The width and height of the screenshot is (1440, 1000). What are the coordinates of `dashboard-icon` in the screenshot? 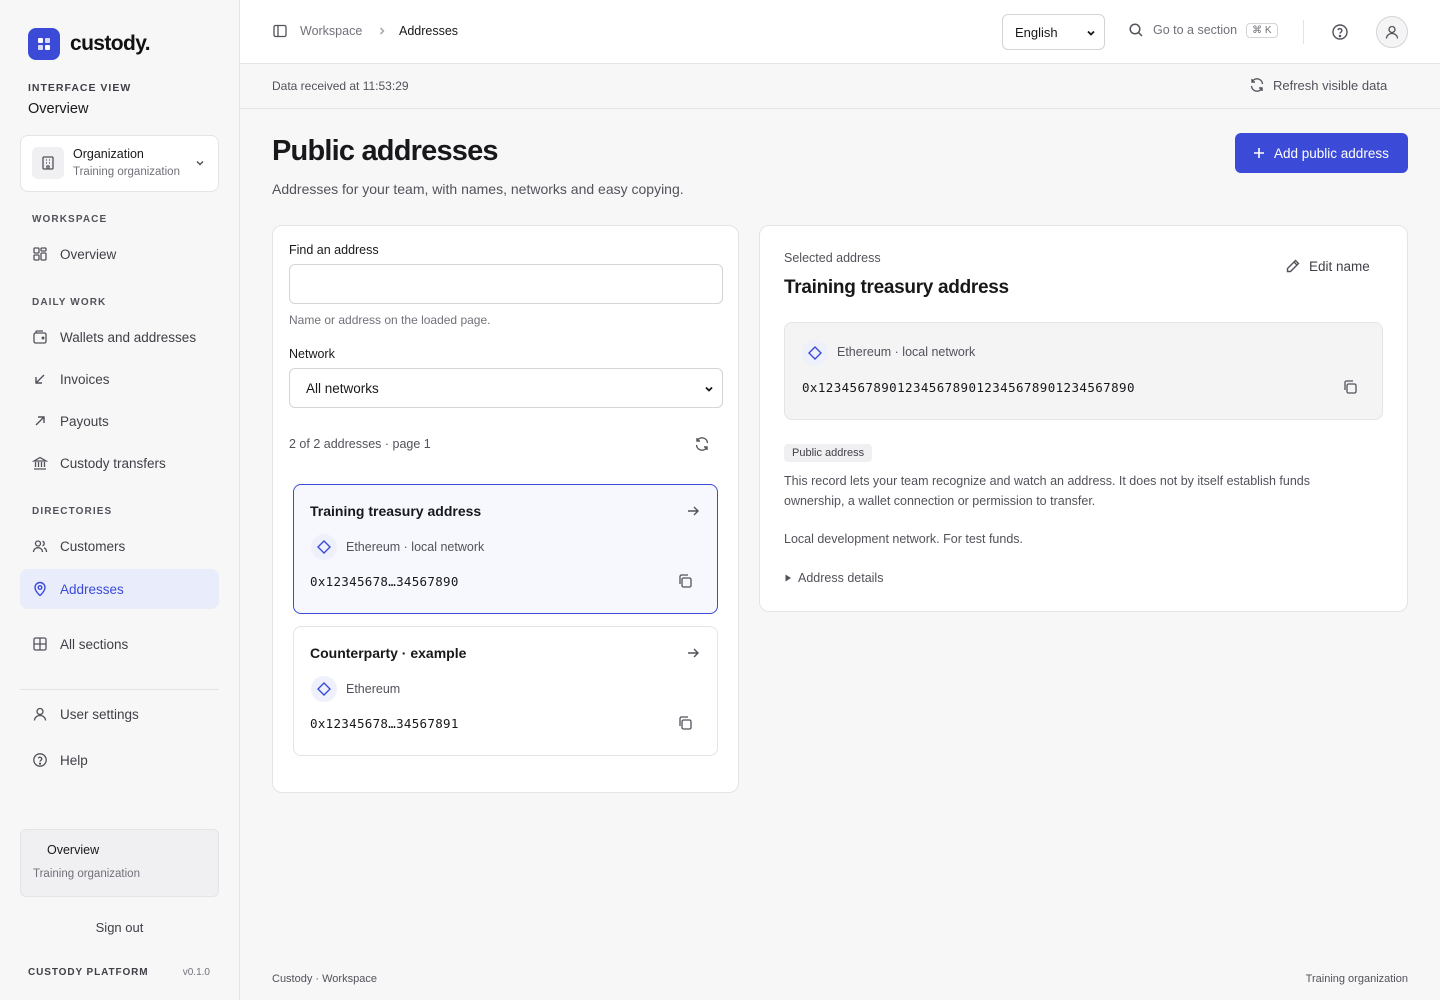 It's located at (40, 254).